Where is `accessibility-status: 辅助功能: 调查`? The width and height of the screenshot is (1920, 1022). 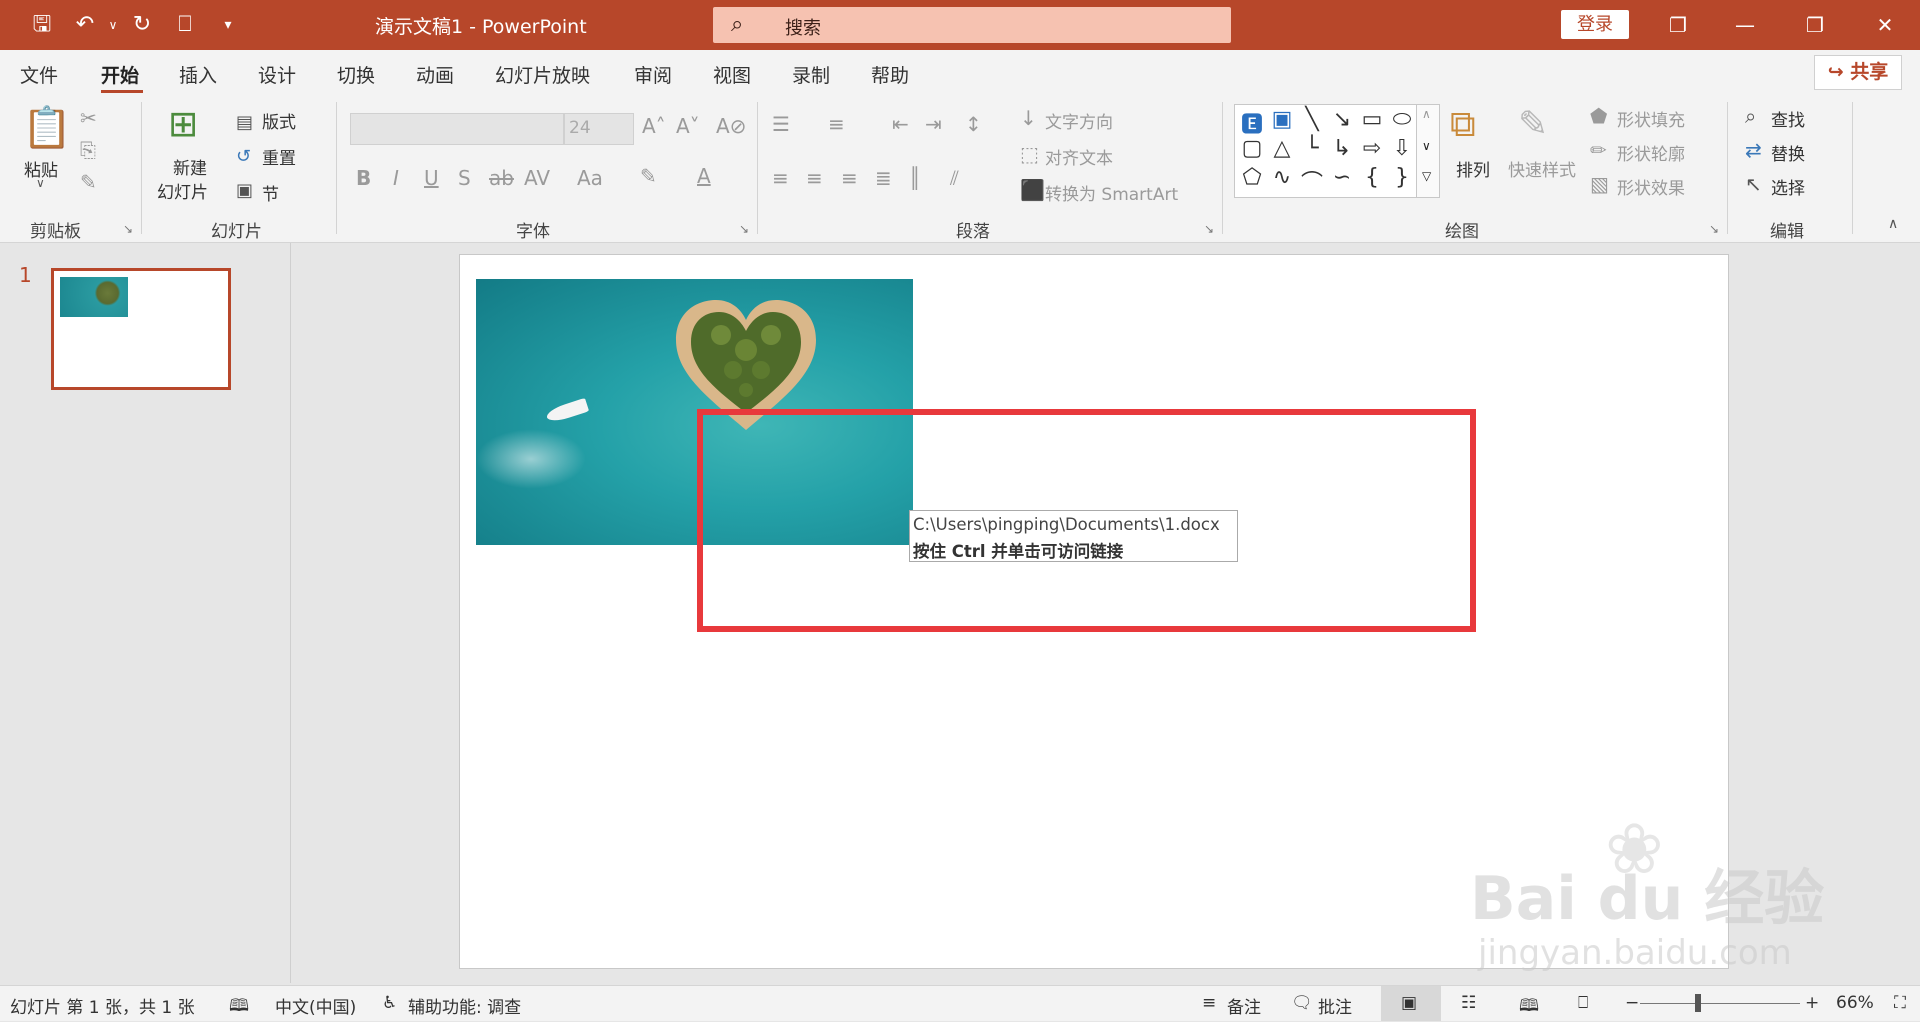 accessibility-status: 辅助功能: 调查 is located at coordinates (464, 1005).